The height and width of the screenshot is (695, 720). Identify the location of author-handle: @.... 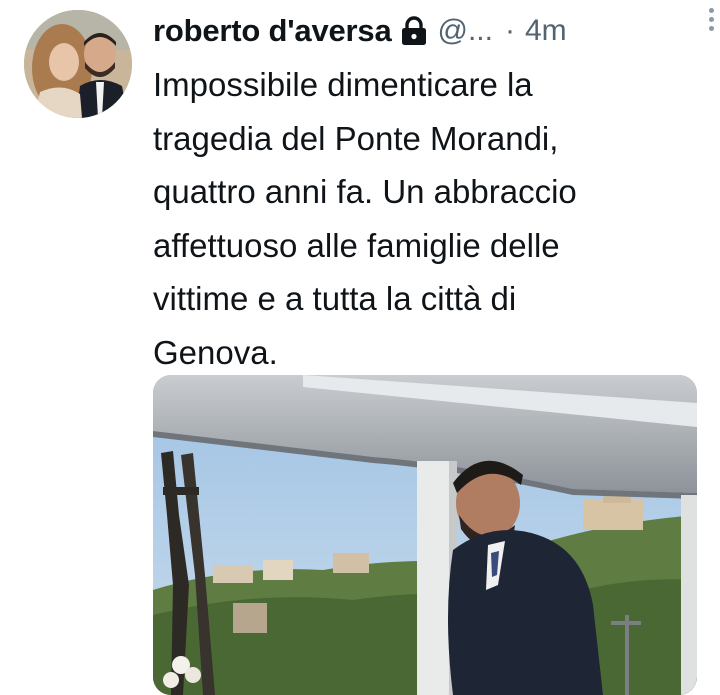
(465, 31).